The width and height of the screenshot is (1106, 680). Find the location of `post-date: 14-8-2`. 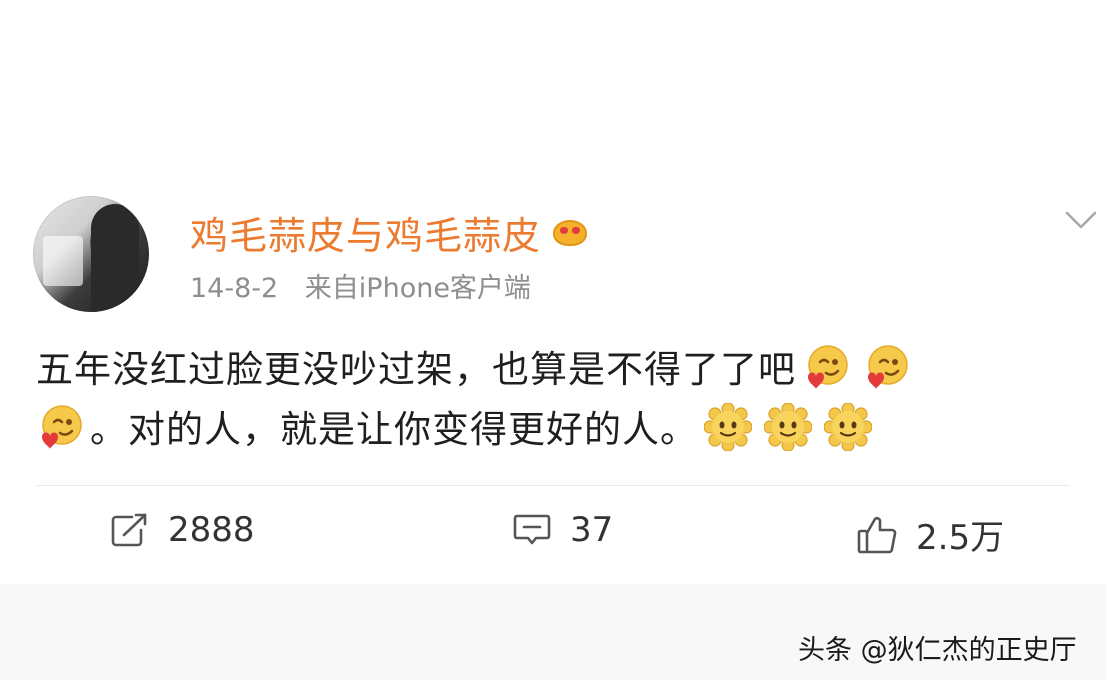

post-date: 14-8-2 is located at coordinates (234, 288).